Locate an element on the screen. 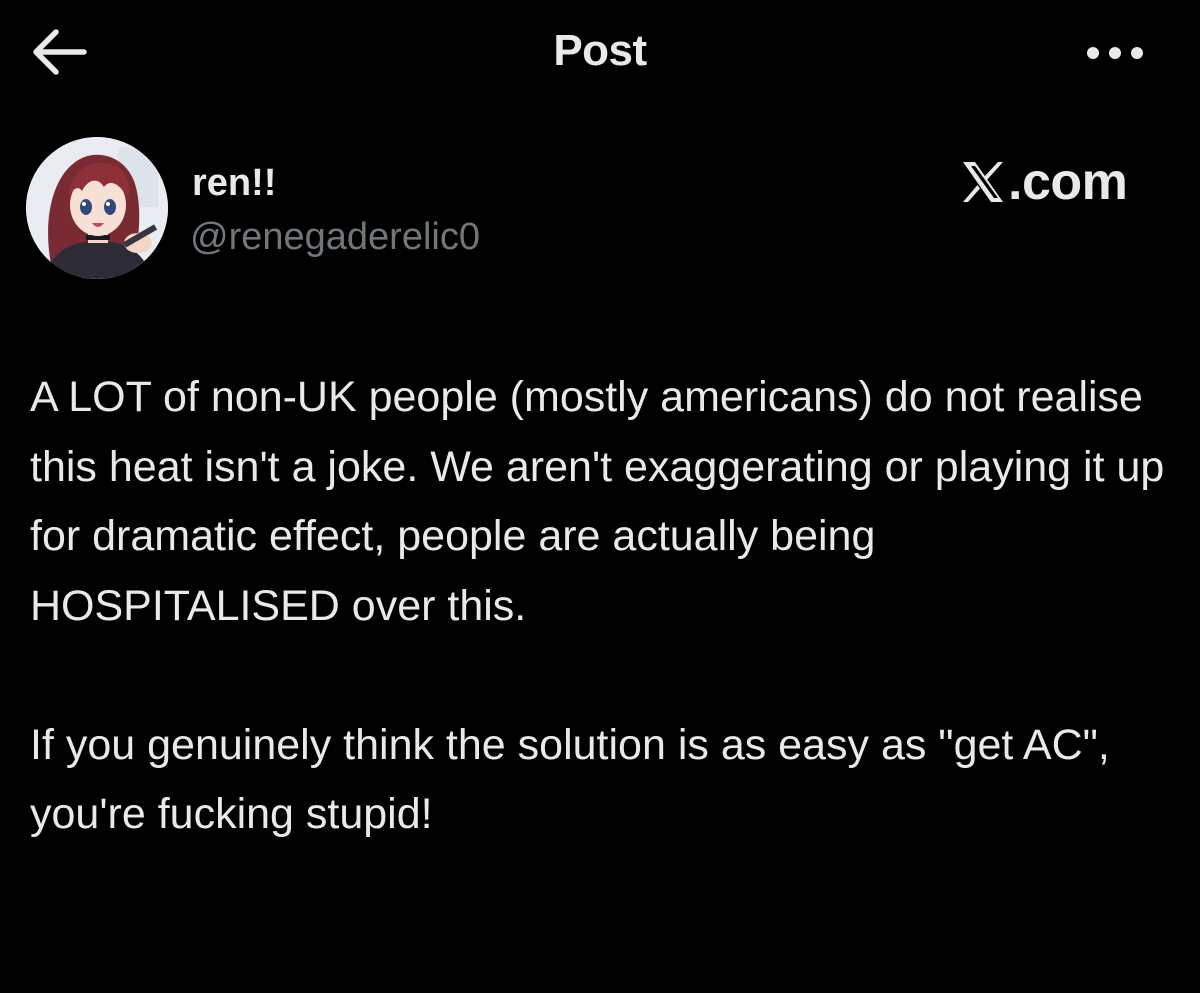 The image size is (1200, 993). anime-avatar is located at coordinates (97, 208).